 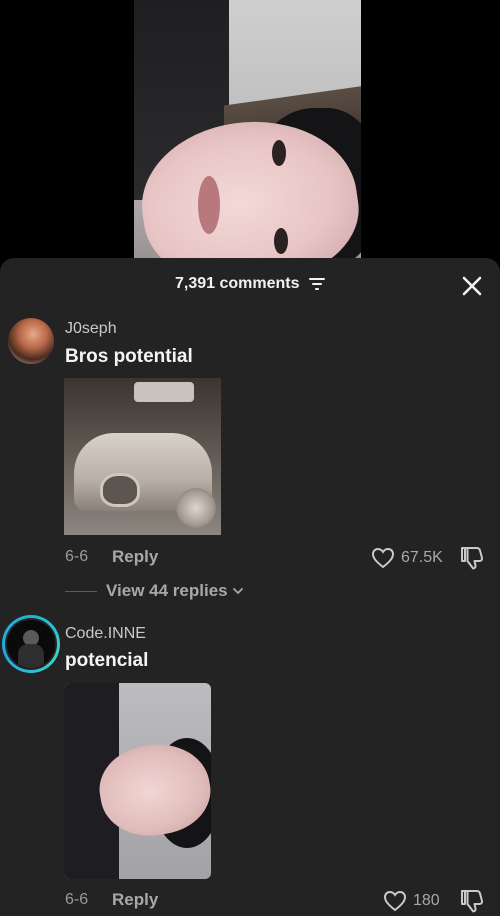 What do you see at coordinates (81, 591) in the screenshot?
I see `replies-divider` at bounding box center [81, 591].